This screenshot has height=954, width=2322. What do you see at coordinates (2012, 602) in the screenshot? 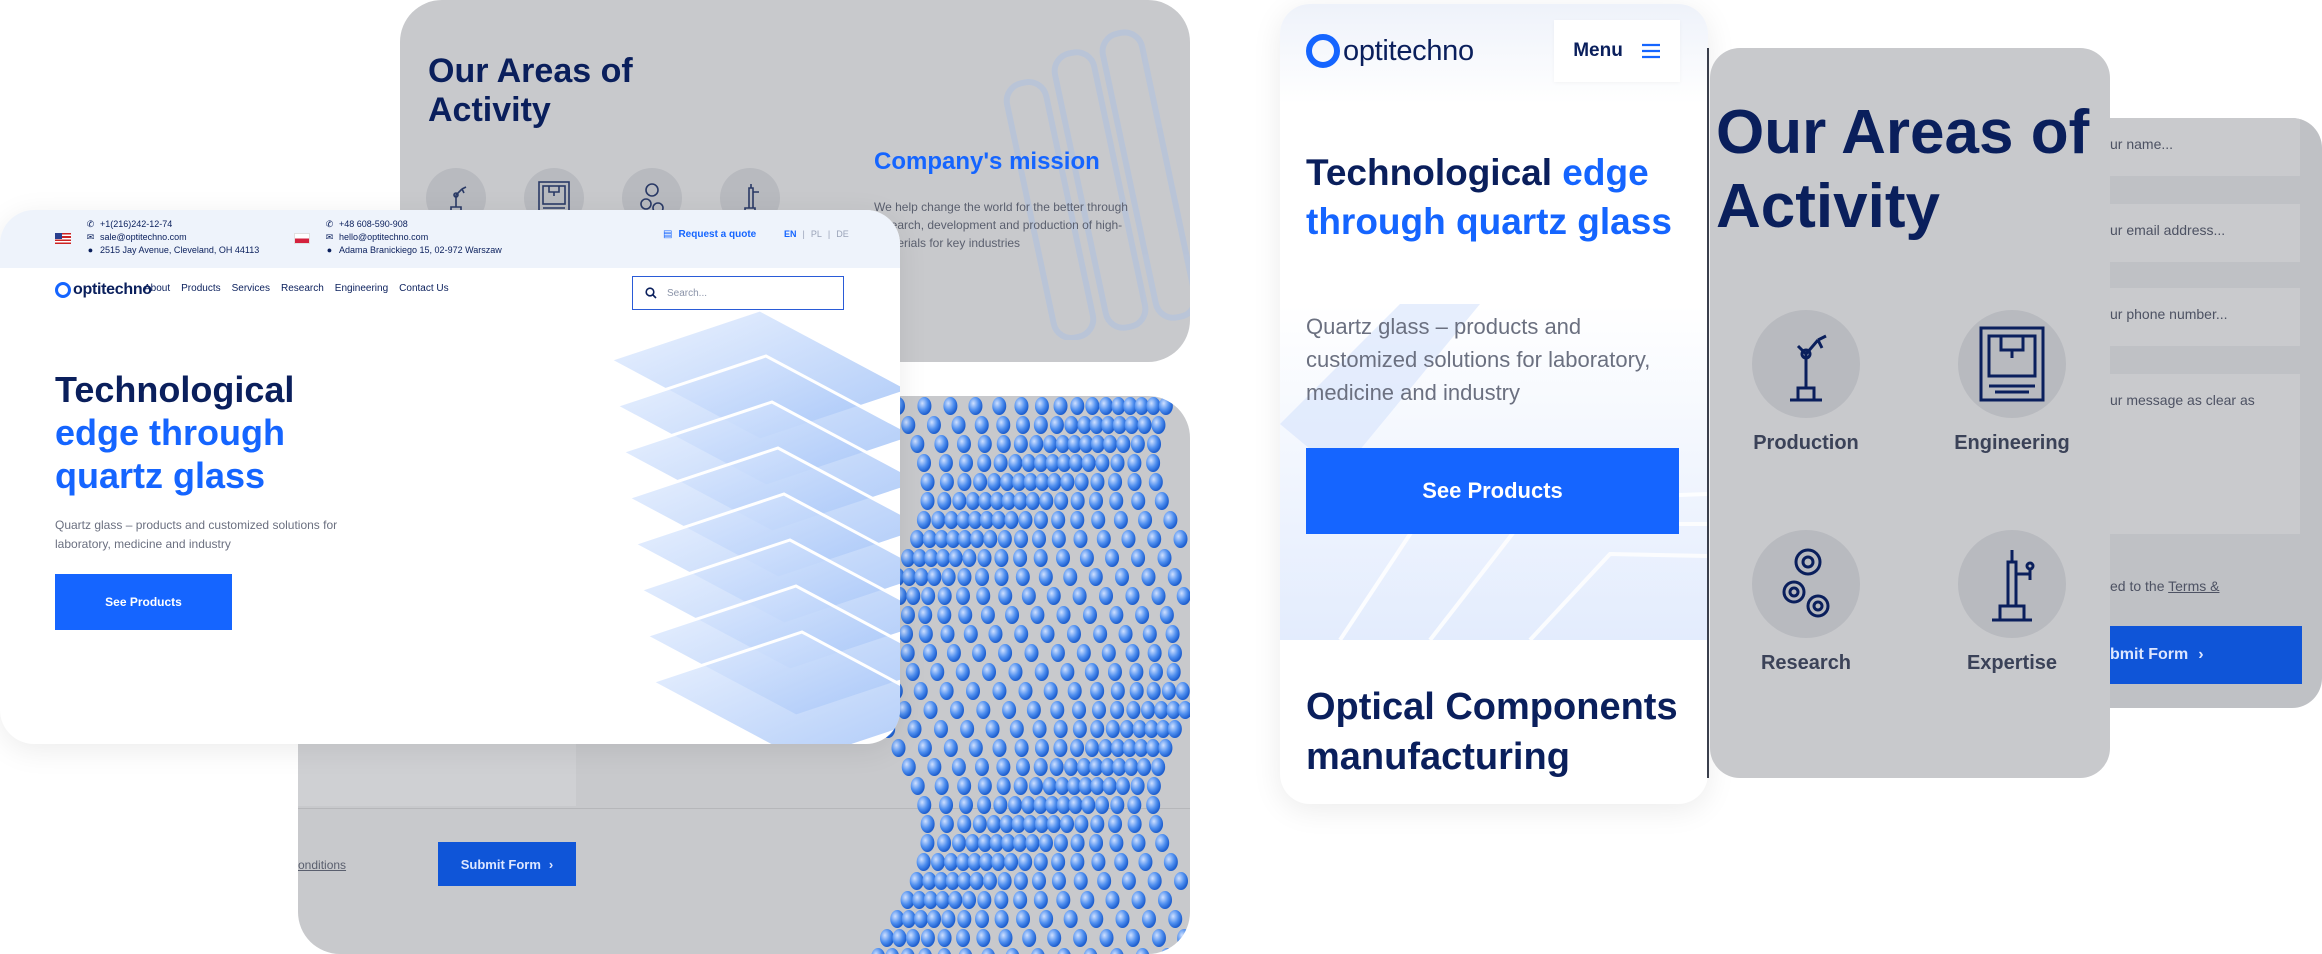
I see `area-expertise: Expertise` at bounding box center [2012, 602].